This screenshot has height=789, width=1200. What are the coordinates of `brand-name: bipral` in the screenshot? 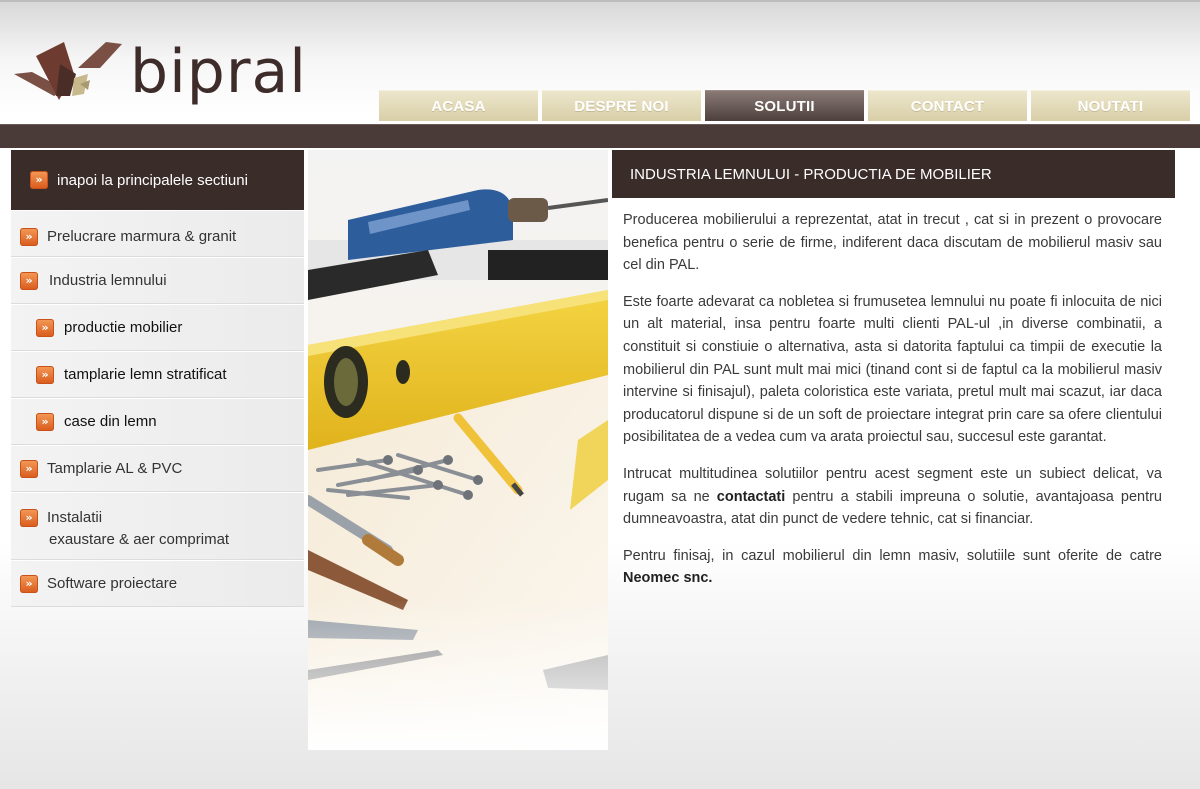 It's located at (218, 72).